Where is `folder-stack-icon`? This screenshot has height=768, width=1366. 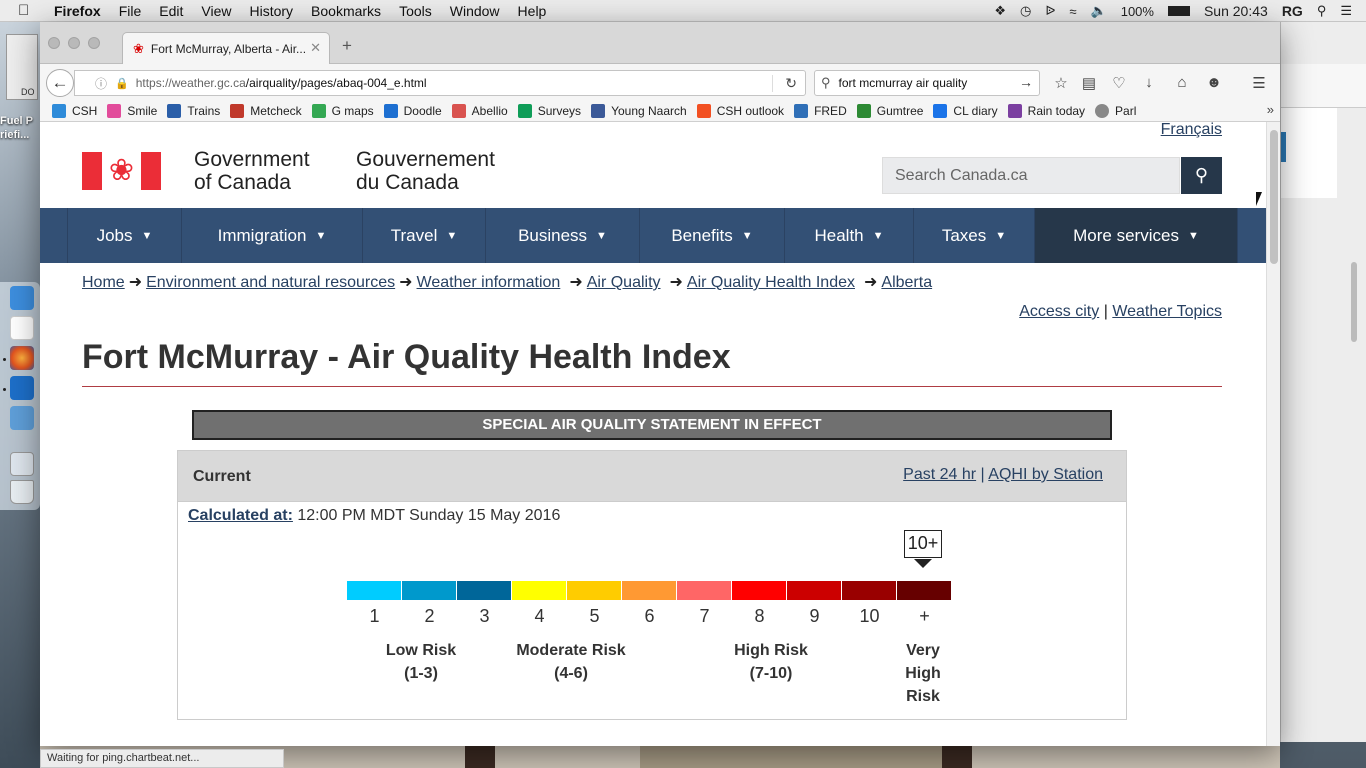
folder-stack-icon is located at coordinates (22, 464).